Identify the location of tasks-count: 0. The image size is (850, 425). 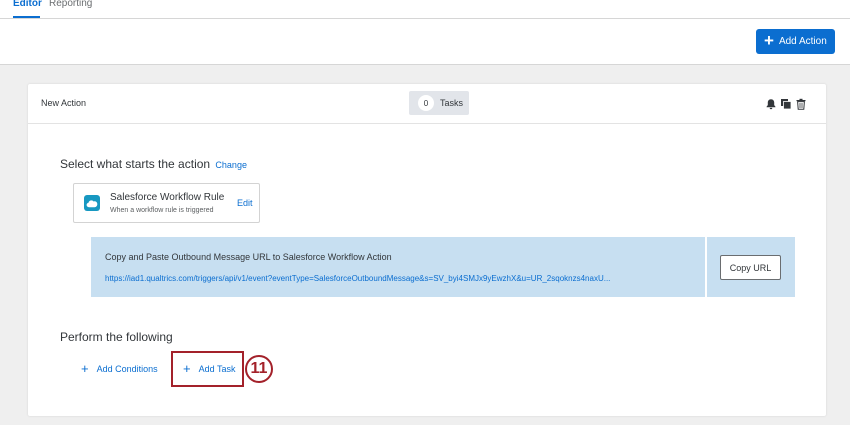
(426, 103).